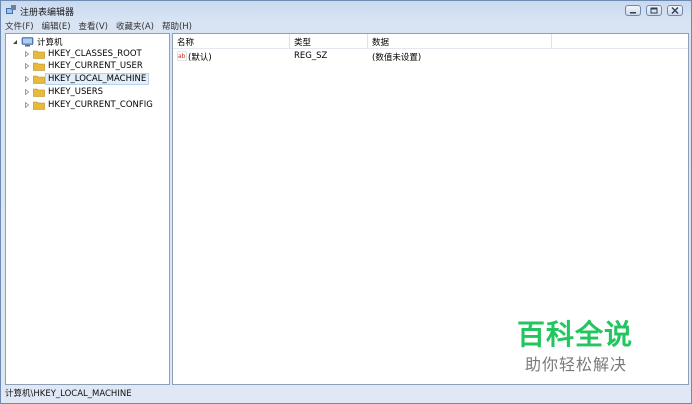 The height and width of the screenshot is (404, 692). Describe the element at coordinates (56, 26) in the screenshot. I see `menu-edit: 编辑(E)` at that location.